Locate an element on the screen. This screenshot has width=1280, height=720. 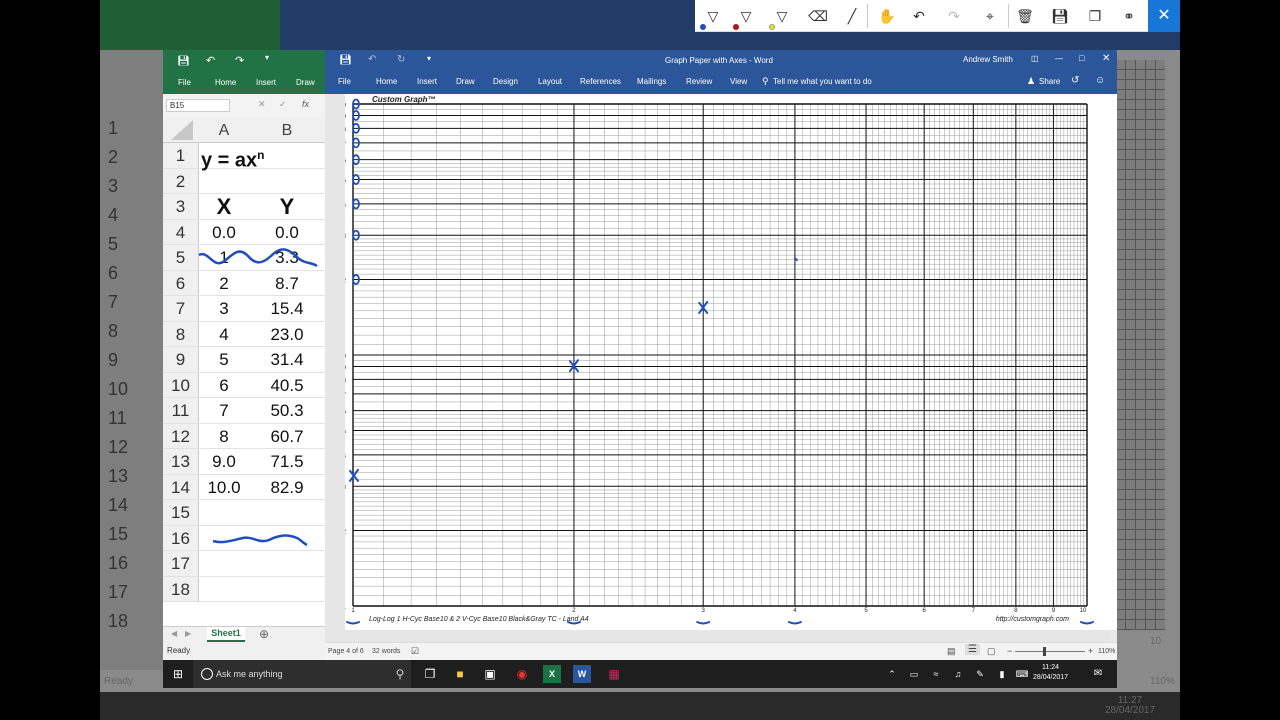
history-icon: ↺ is located at coordinates (1075, 80).